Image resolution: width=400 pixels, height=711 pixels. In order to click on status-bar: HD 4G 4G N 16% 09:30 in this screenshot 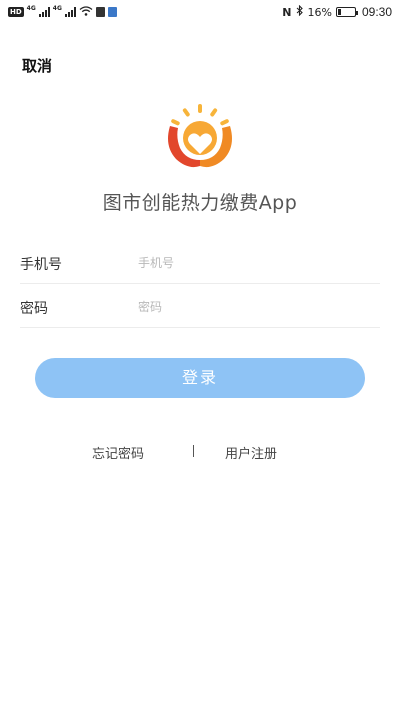, I will do `click(200, 12)`.